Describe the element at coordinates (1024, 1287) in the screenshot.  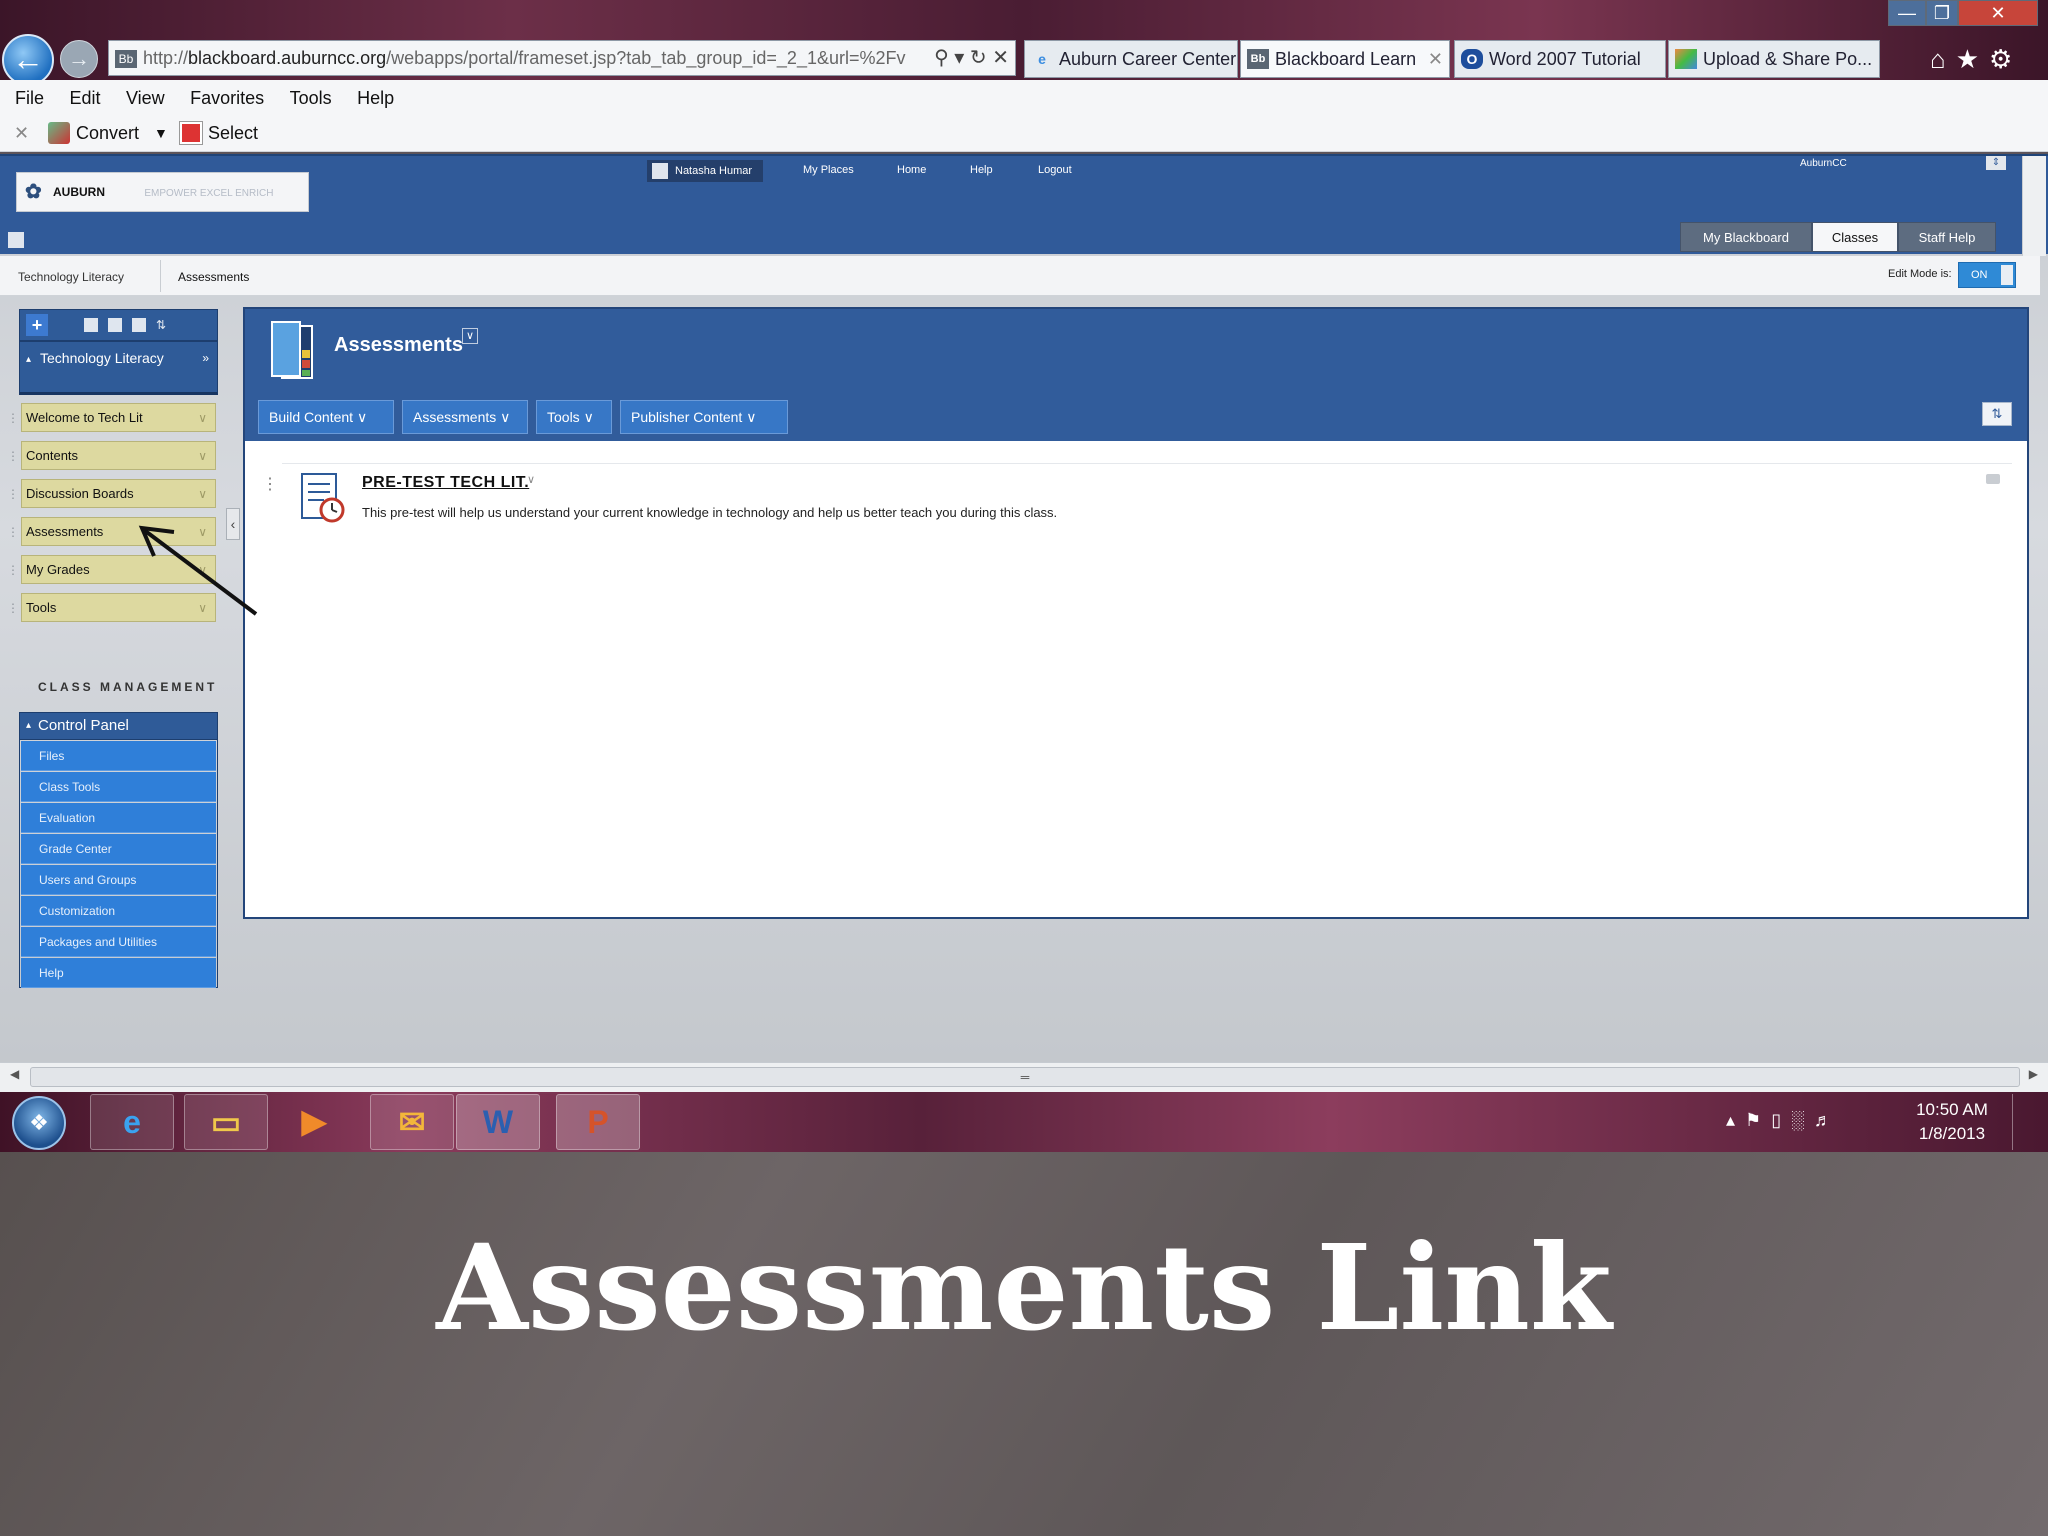
I see `slide-caption: Assessments Link` at that location.